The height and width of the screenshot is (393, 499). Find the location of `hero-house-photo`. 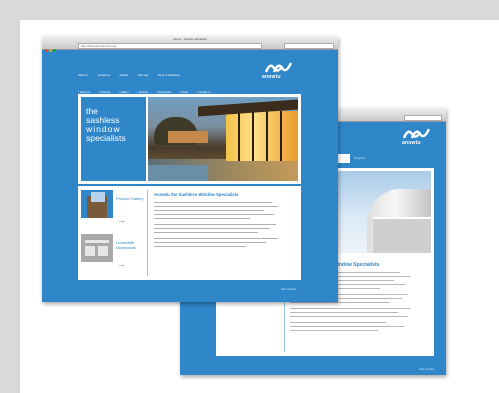

hero-house-photo is located at coordinates (223, 139).